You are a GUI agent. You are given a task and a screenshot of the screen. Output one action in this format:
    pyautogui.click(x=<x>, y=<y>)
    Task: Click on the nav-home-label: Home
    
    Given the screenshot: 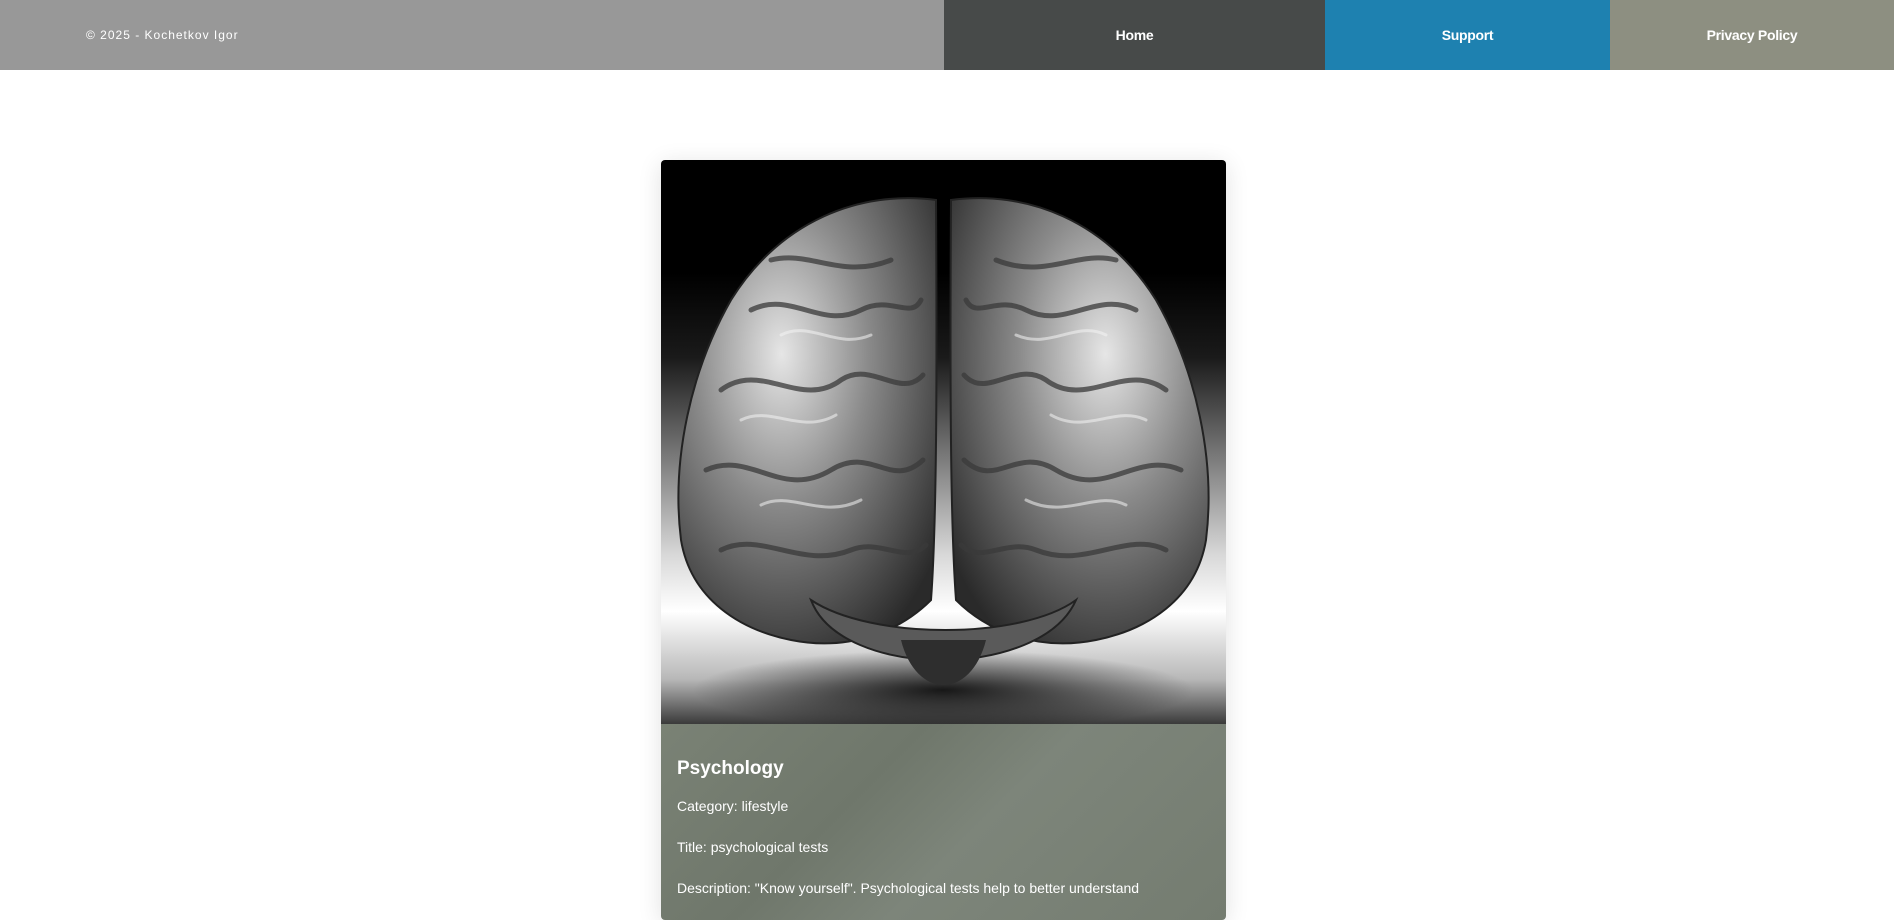 What is the action you would take?
    pyautogui.click(x=1134, y=35)
    